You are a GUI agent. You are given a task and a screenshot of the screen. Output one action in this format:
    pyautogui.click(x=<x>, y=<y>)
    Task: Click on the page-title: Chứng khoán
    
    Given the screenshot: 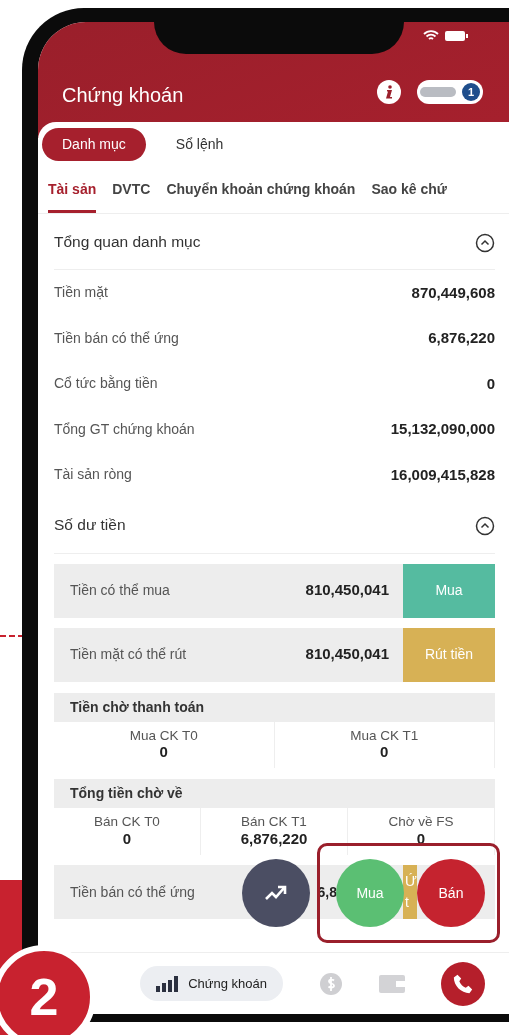 What is the action you would take?
    pyautogui.click(x=123, y=95)
    